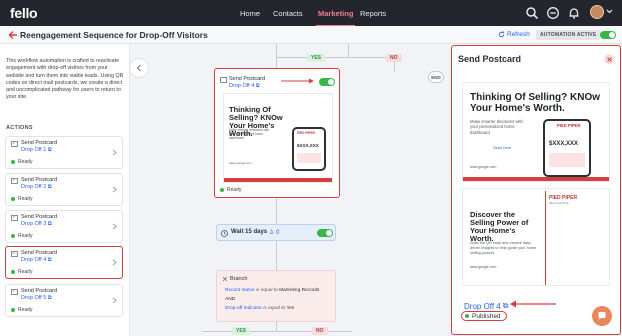 Image resolution: width=622 pixels, height=336 pixels. I want to click on action-link: Drop Off 2 ⧉, so click(36, 187).